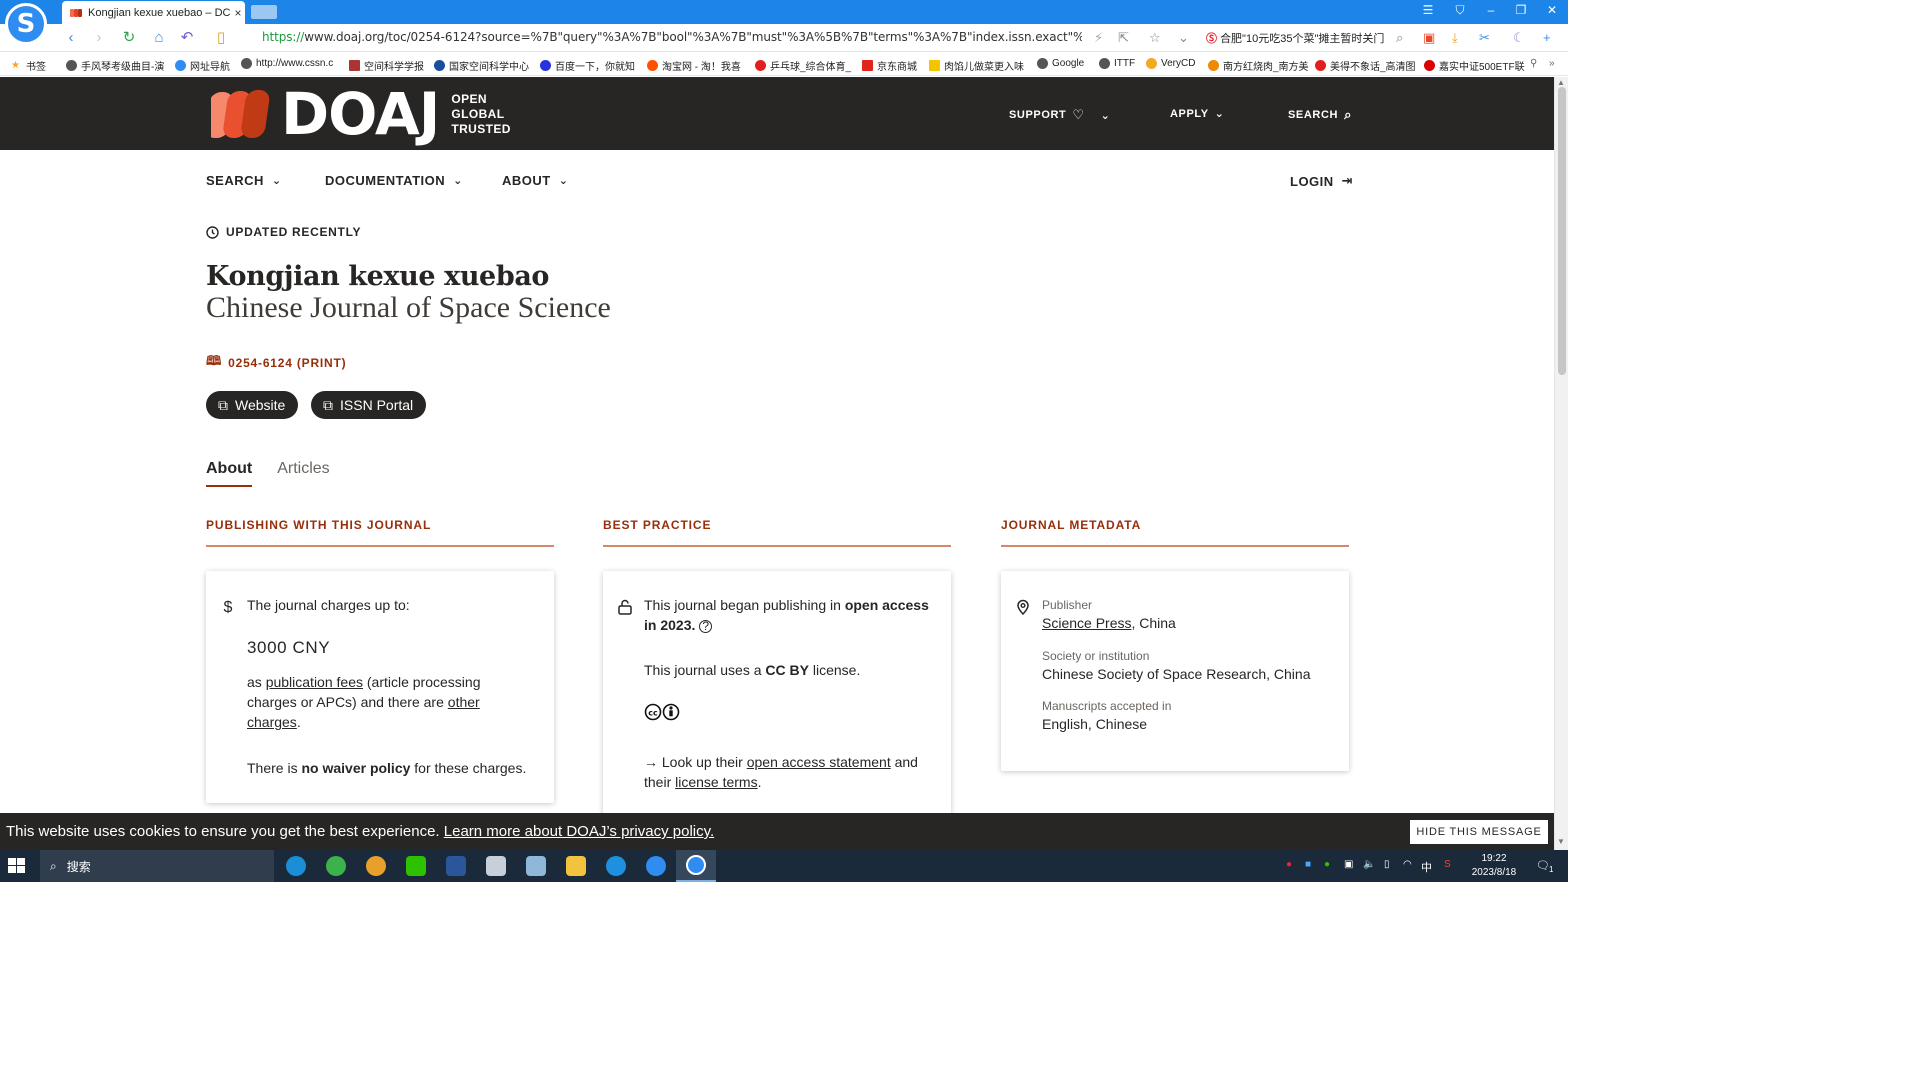  What do you see at coordinates (1038, 115) in the screenshot?
I see `support-label: SUPPORT` at bounding box center [1038, 115].